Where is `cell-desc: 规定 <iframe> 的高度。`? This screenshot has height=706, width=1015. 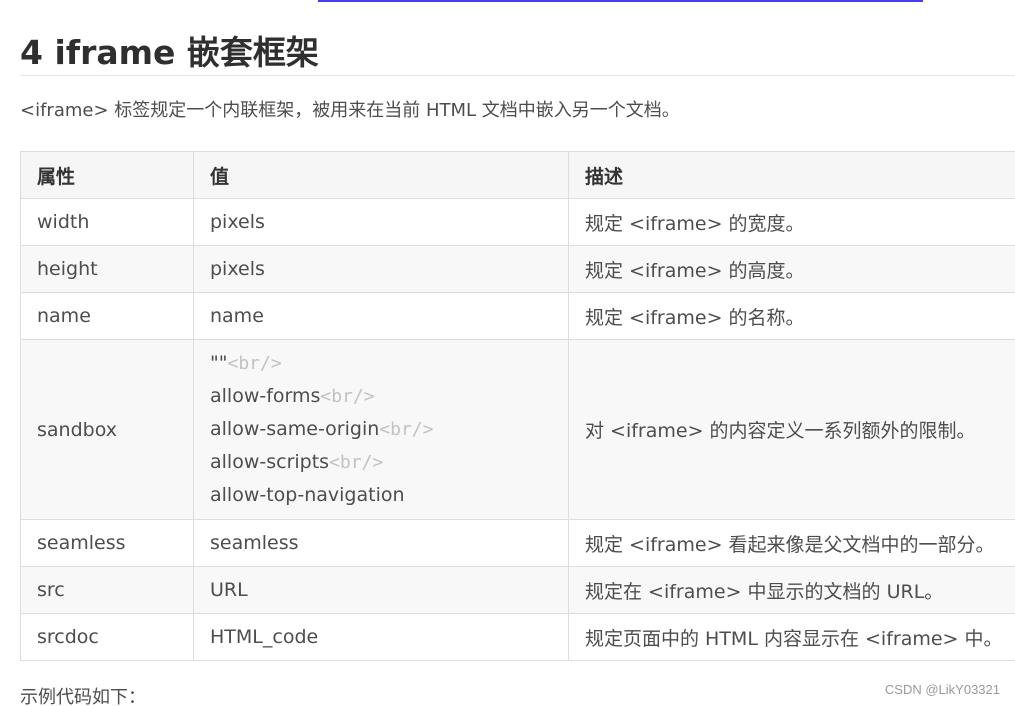 cell-desc: 规定 <iframe> 的高度。 is located at coordinates (791, 269).